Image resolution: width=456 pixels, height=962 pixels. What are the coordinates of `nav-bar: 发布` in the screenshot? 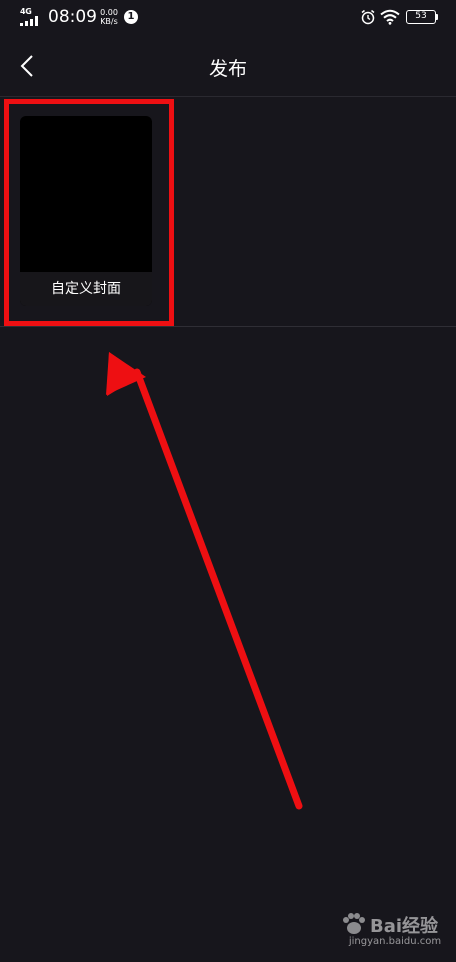 It's located at (228, 66).